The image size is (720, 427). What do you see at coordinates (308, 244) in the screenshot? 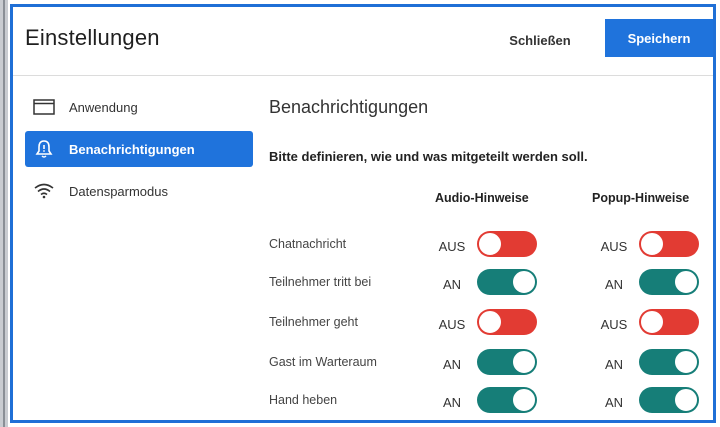
I see `notification-label: Chatnachricht` at bounding box center [308, 244].